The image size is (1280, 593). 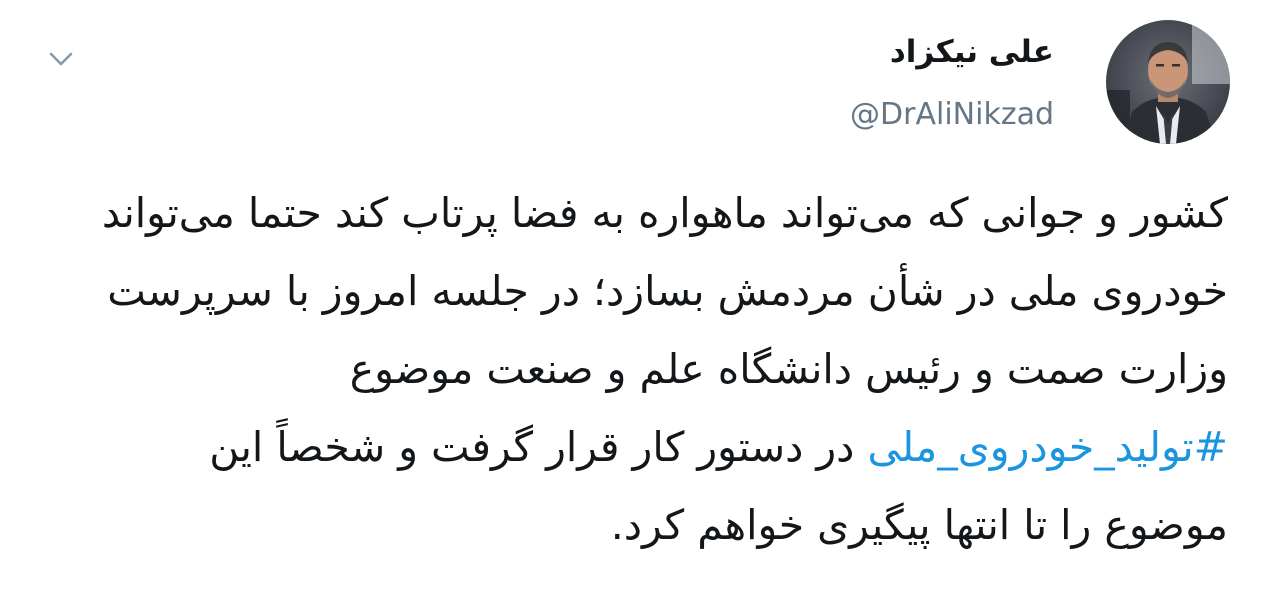 What do you see at coordinates (1047, 447) in the screenshot?
I see `hashtag-link: #تولید_خودروی_ملی` at bounding box center [1047, 447].